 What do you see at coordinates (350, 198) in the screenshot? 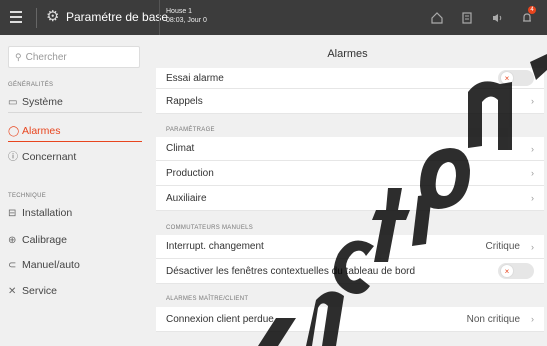
I see `row-auxiliaire: Auxiliaire ›` at bounding box center [350, 198].